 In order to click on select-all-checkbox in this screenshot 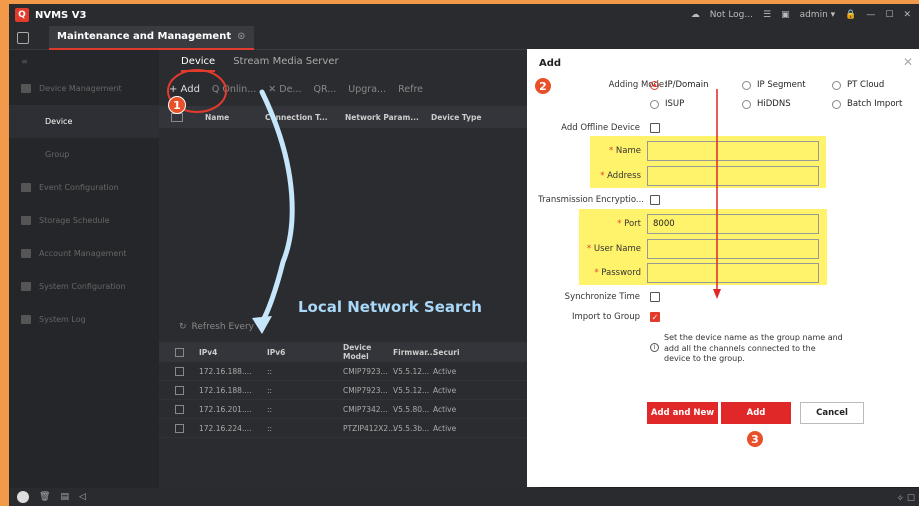, I will do `click(179, 352)`.